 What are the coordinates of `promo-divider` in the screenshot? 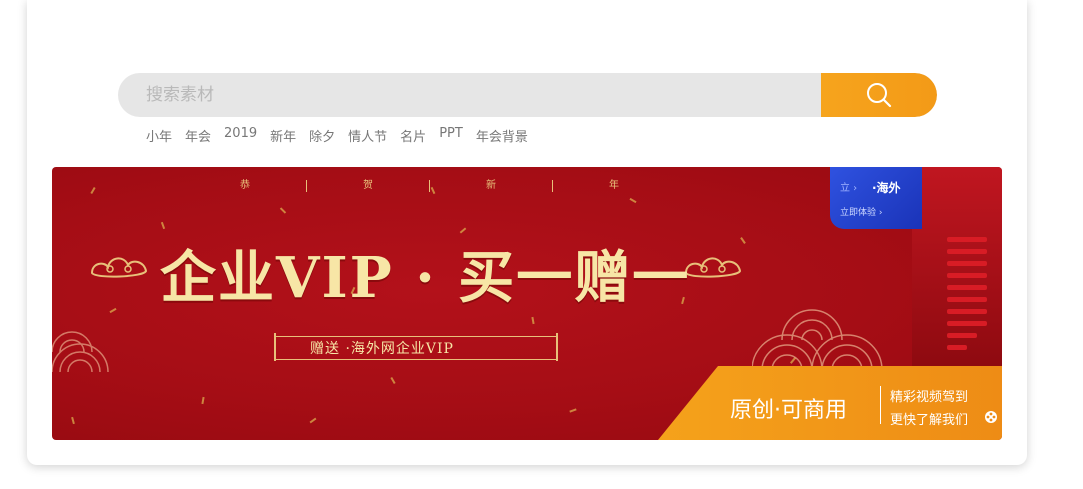 It's located at (880, 405).